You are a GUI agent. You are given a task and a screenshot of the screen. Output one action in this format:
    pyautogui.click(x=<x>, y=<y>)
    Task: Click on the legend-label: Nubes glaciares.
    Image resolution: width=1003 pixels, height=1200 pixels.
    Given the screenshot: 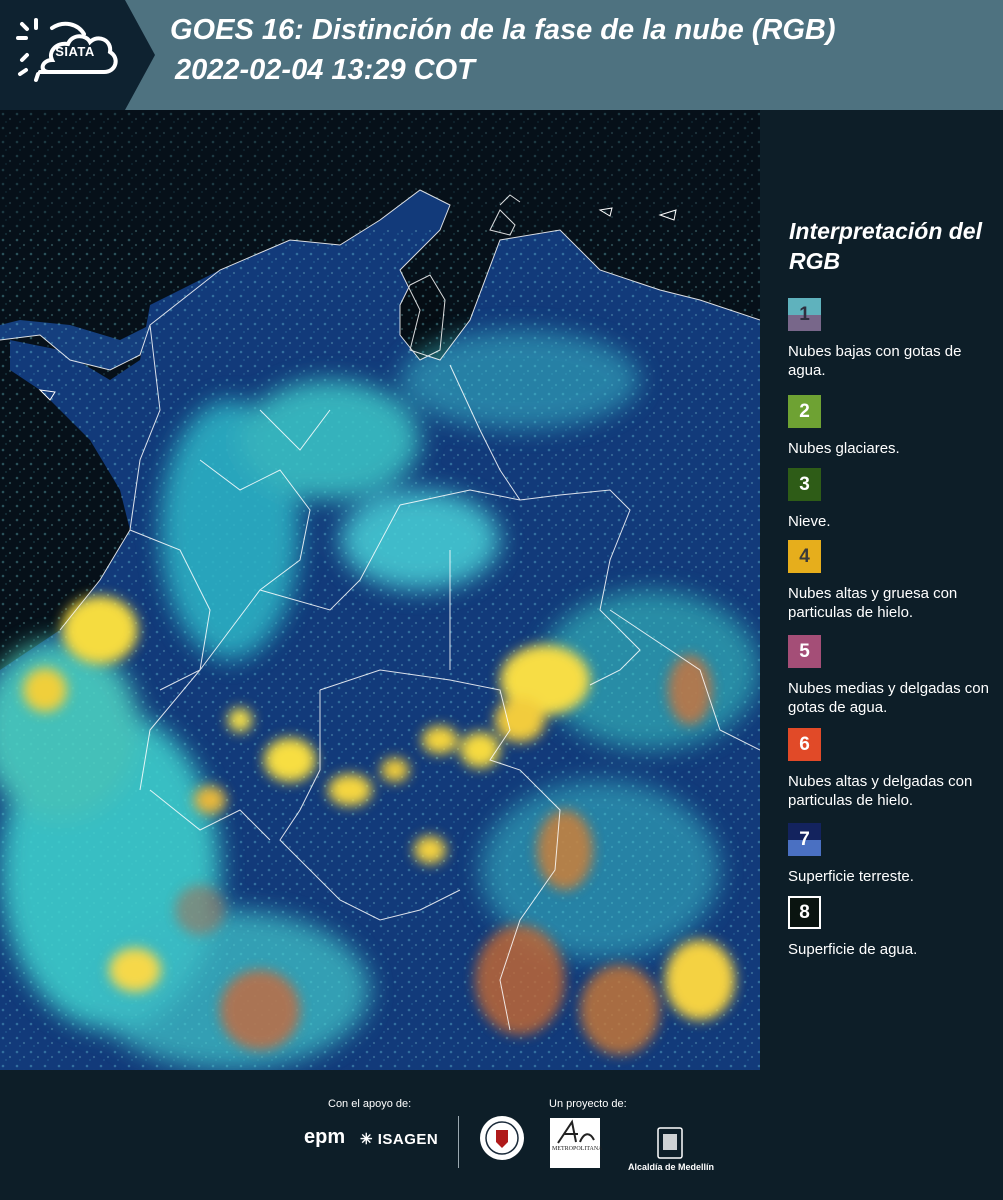 What is the action you would take?
    pyautogui.click(x=844, y=448)
    